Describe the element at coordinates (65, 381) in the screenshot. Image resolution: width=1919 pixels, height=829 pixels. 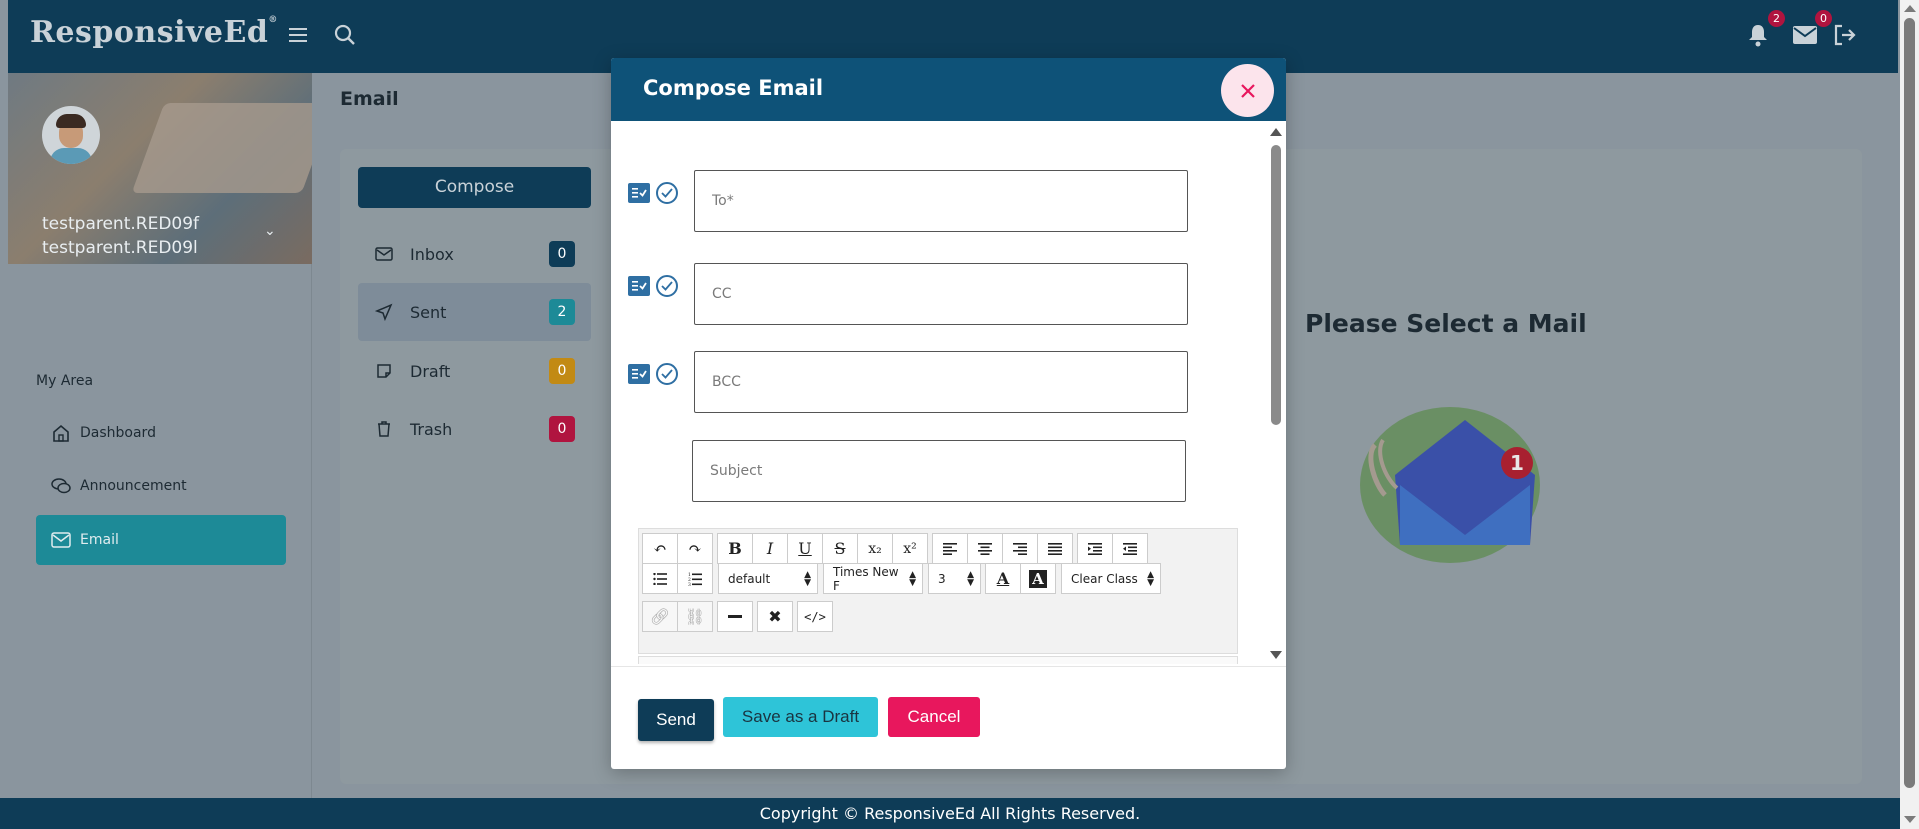
I see `section-title-my-area: My Area` at that location.